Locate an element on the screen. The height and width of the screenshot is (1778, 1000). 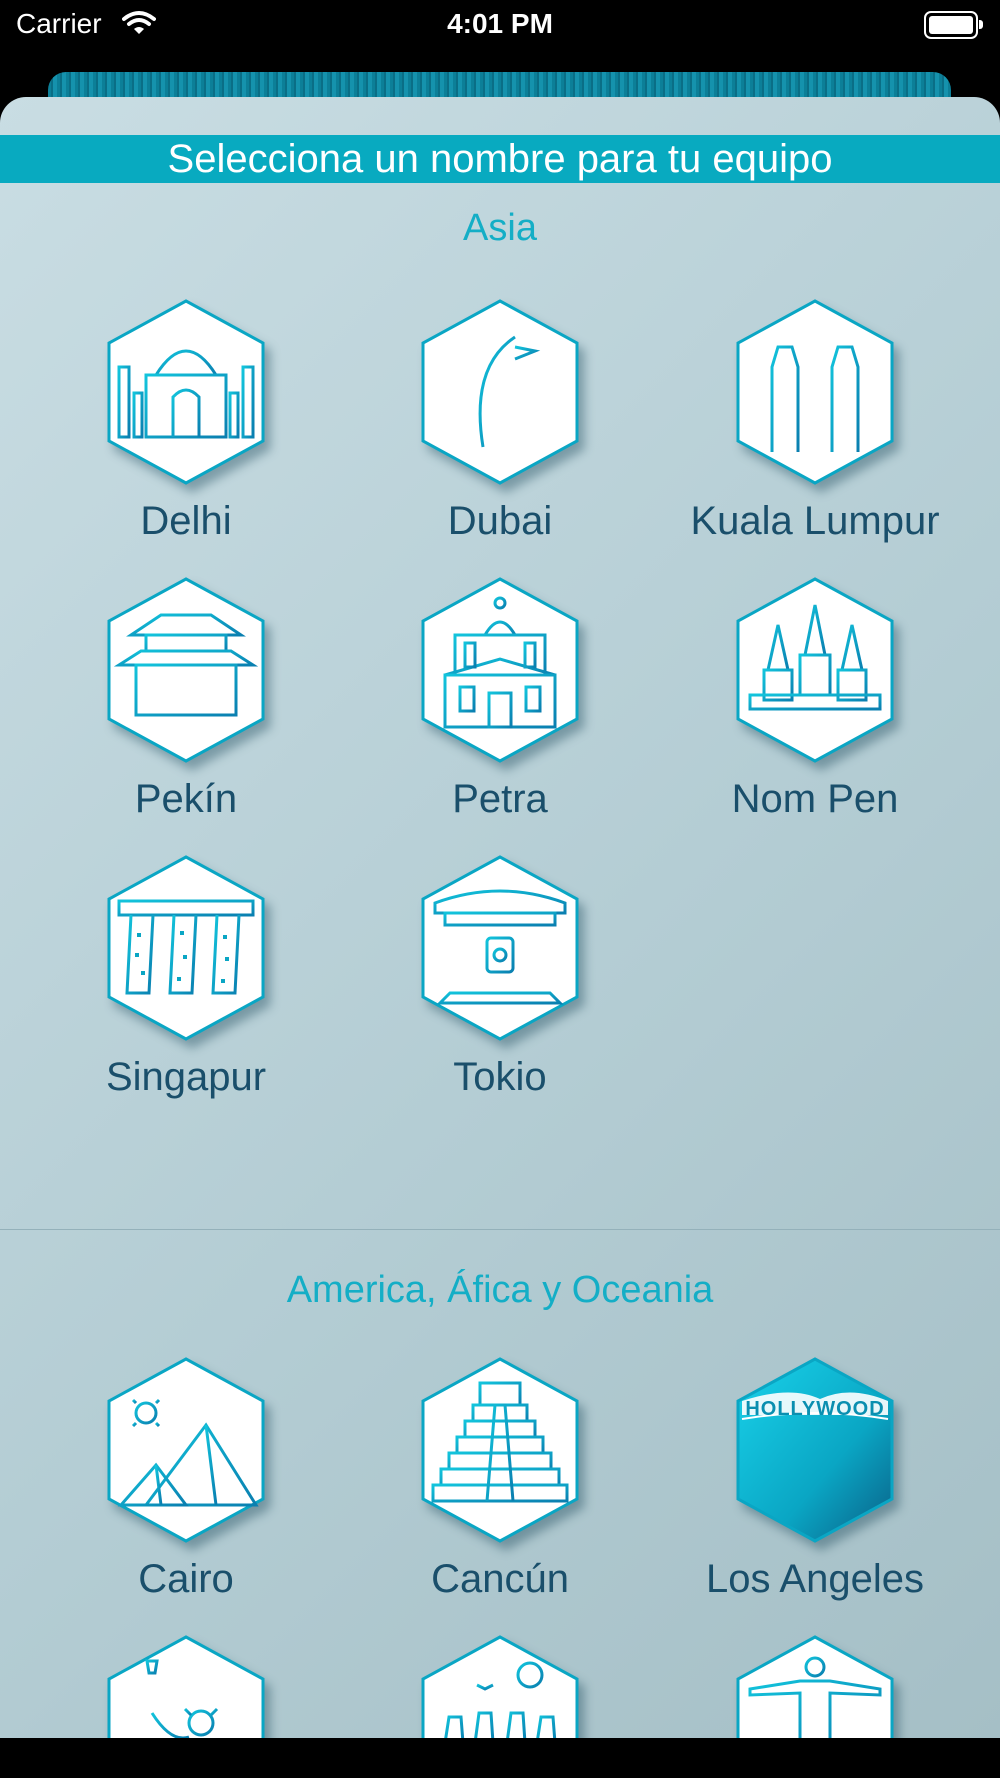
pyramids-icon is located at coordinates (186, 1450).